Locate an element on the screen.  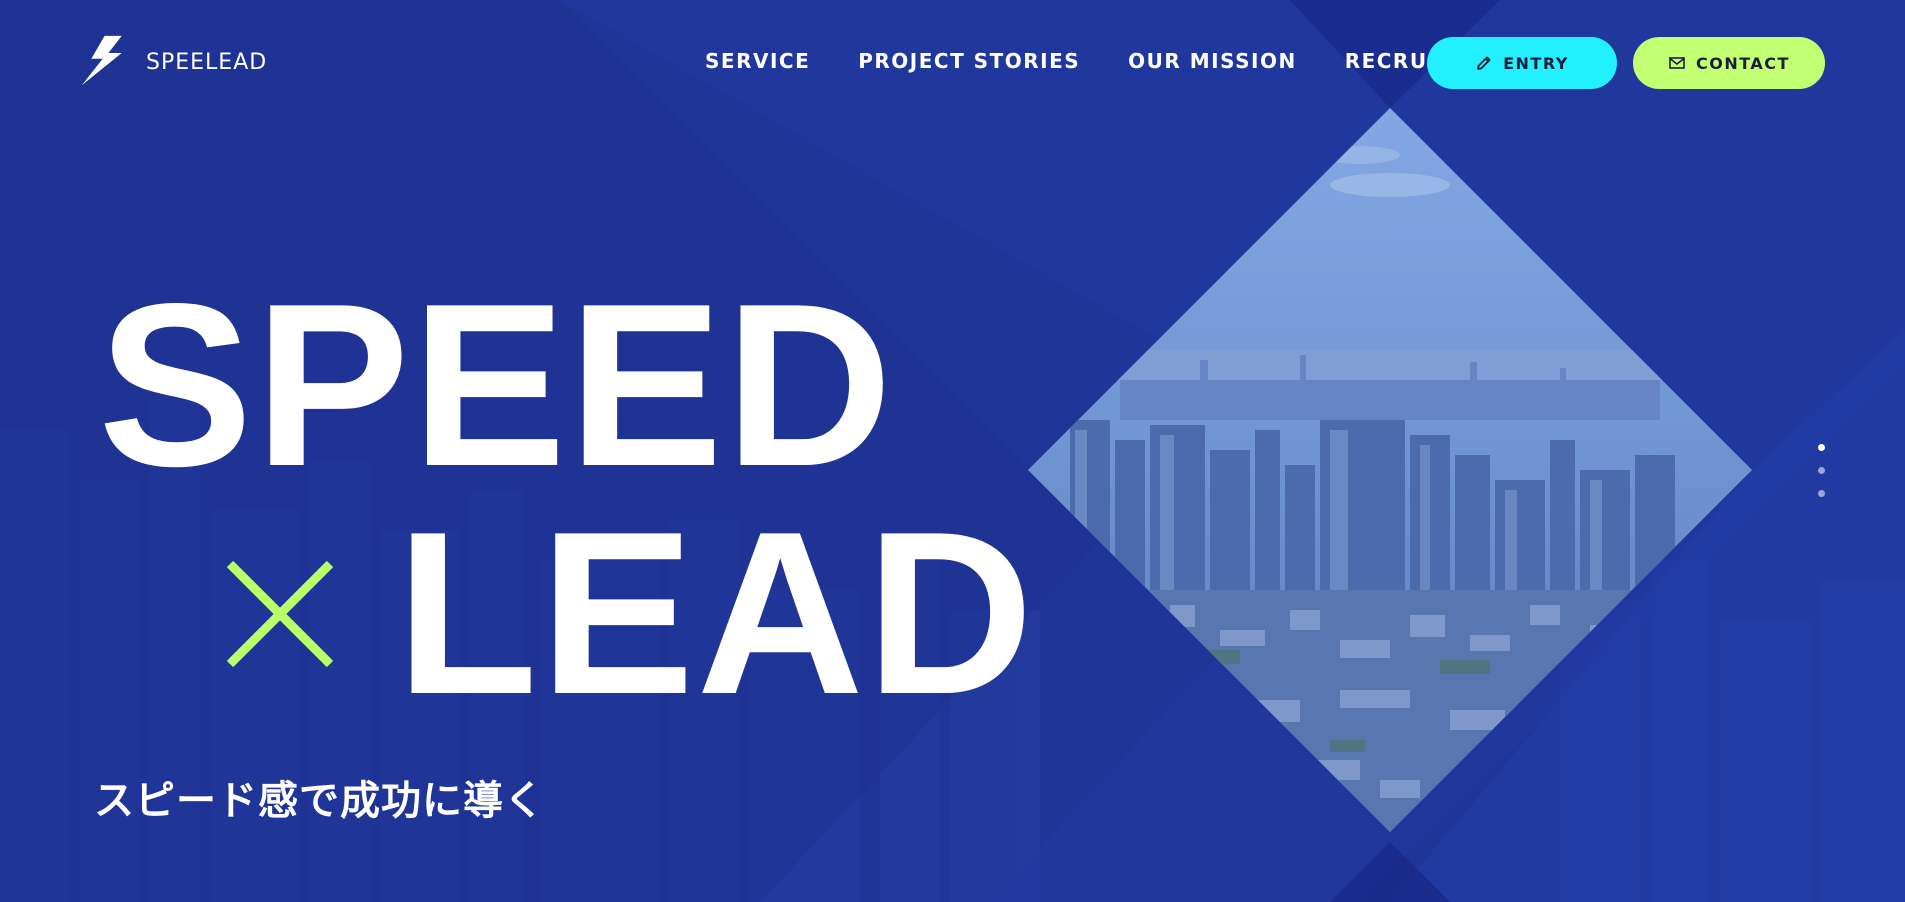
headline-word-speed: SPEED is located at coordinates (496, 385).